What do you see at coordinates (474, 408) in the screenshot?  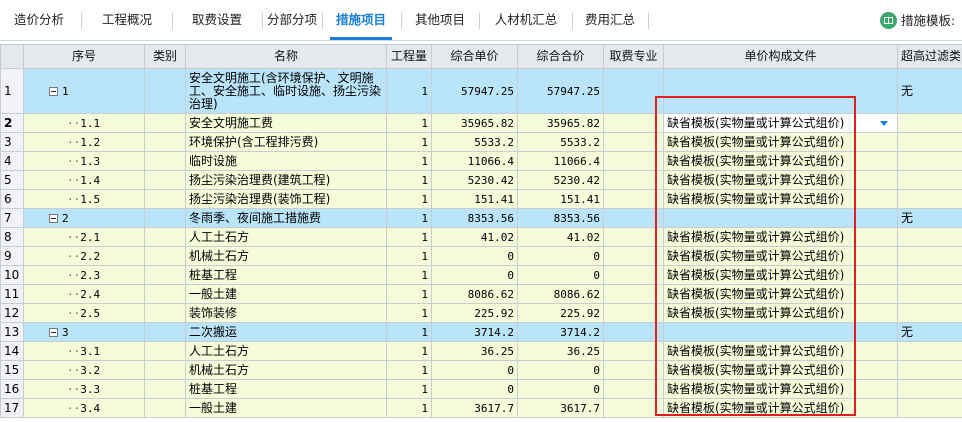 I see `unit-price-cell: 3617.7` at bounding box center [474, 408].